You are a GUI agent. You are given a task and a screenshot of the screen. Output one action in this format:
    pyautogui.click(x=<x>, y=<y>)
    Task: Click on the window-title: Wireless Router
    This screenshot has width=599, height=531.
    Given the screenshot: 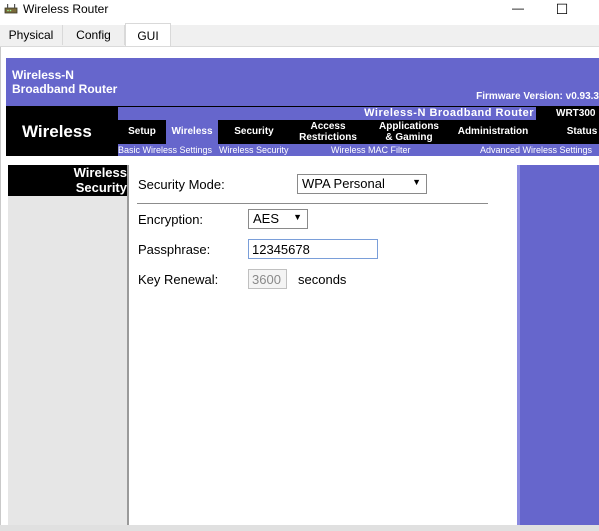 What is the action you would take?
    pyautogui.click(x=66, y=9)
    